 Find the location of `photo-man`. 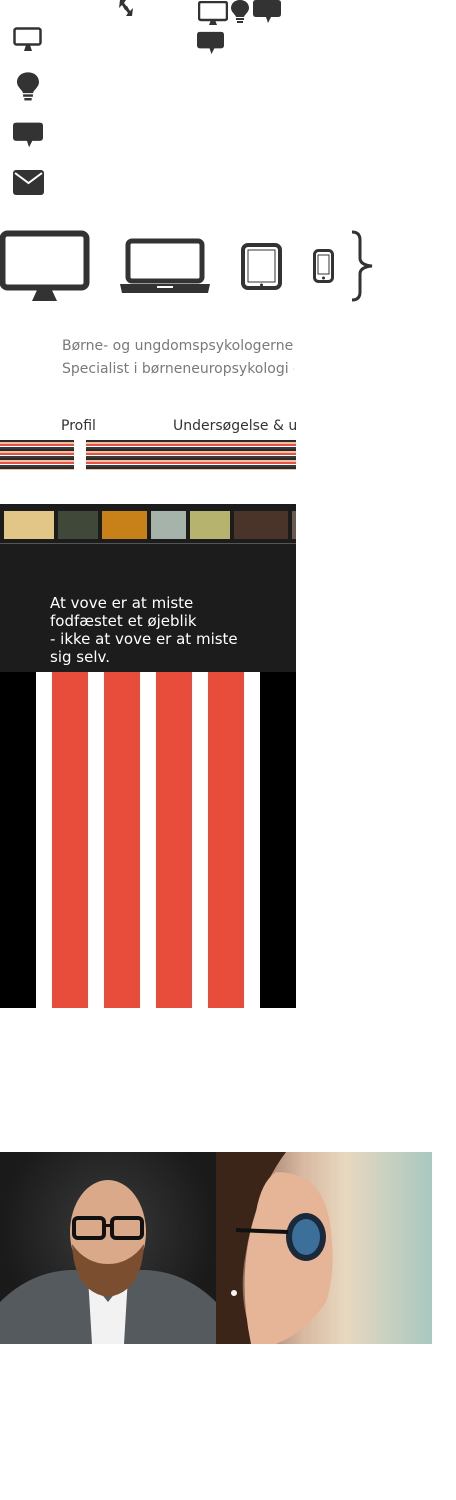

photo-man is located at coordinates (108, 1248).